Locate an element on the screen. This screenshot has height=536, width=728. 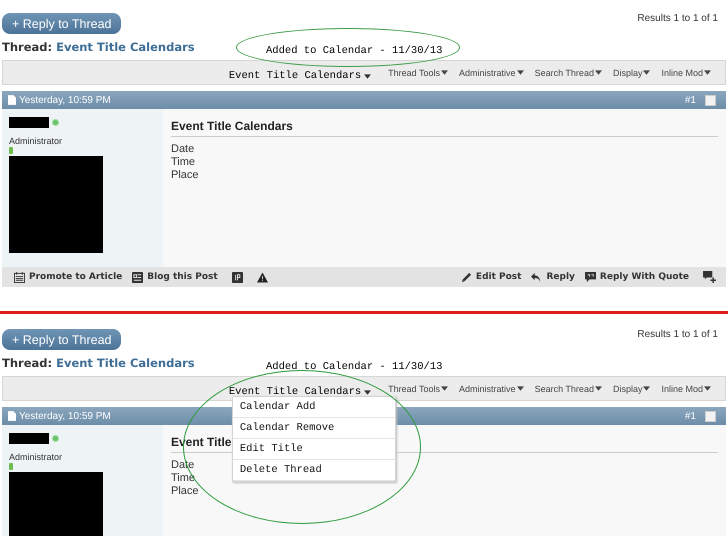
calendar-icon is located at coordinates (19, 277).